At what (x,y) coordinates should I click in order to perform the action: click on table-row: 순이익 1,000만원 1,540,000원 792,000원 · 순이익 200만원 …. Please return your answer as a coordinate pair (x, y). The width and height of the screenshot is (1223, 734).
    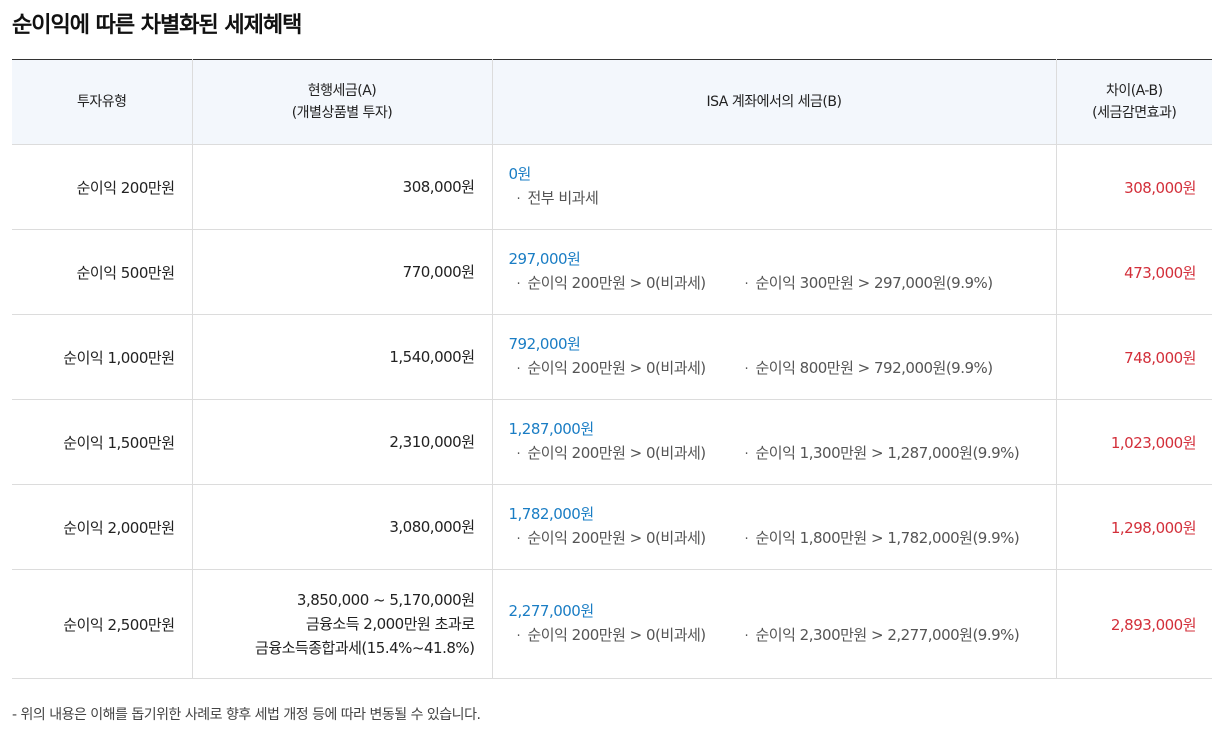
    Looking at the image, I should click on (612, 357).